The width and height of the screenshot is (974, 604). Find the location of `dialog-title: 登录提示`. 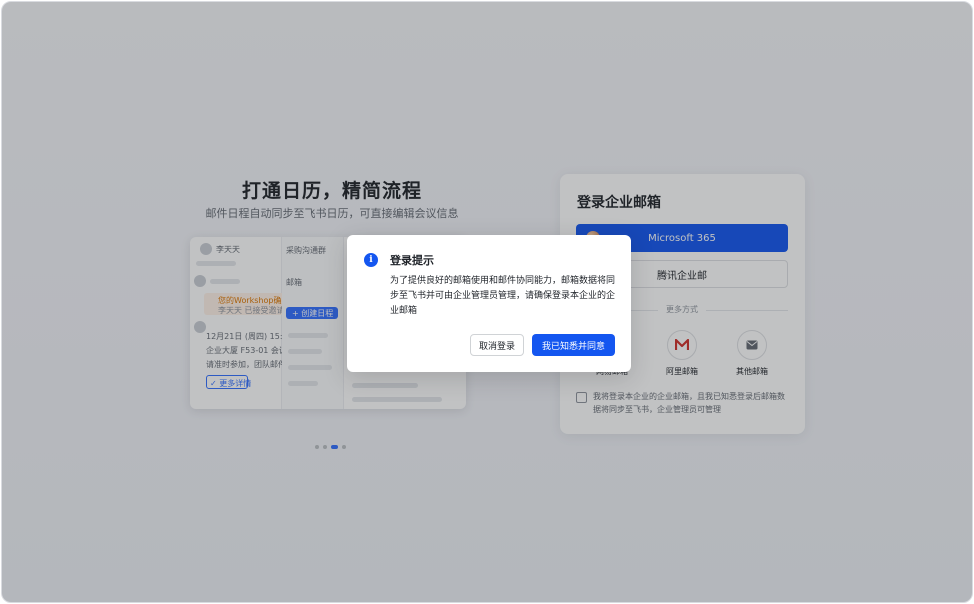

dialog-title: 登录提示 is located at coordinates (412, 260).